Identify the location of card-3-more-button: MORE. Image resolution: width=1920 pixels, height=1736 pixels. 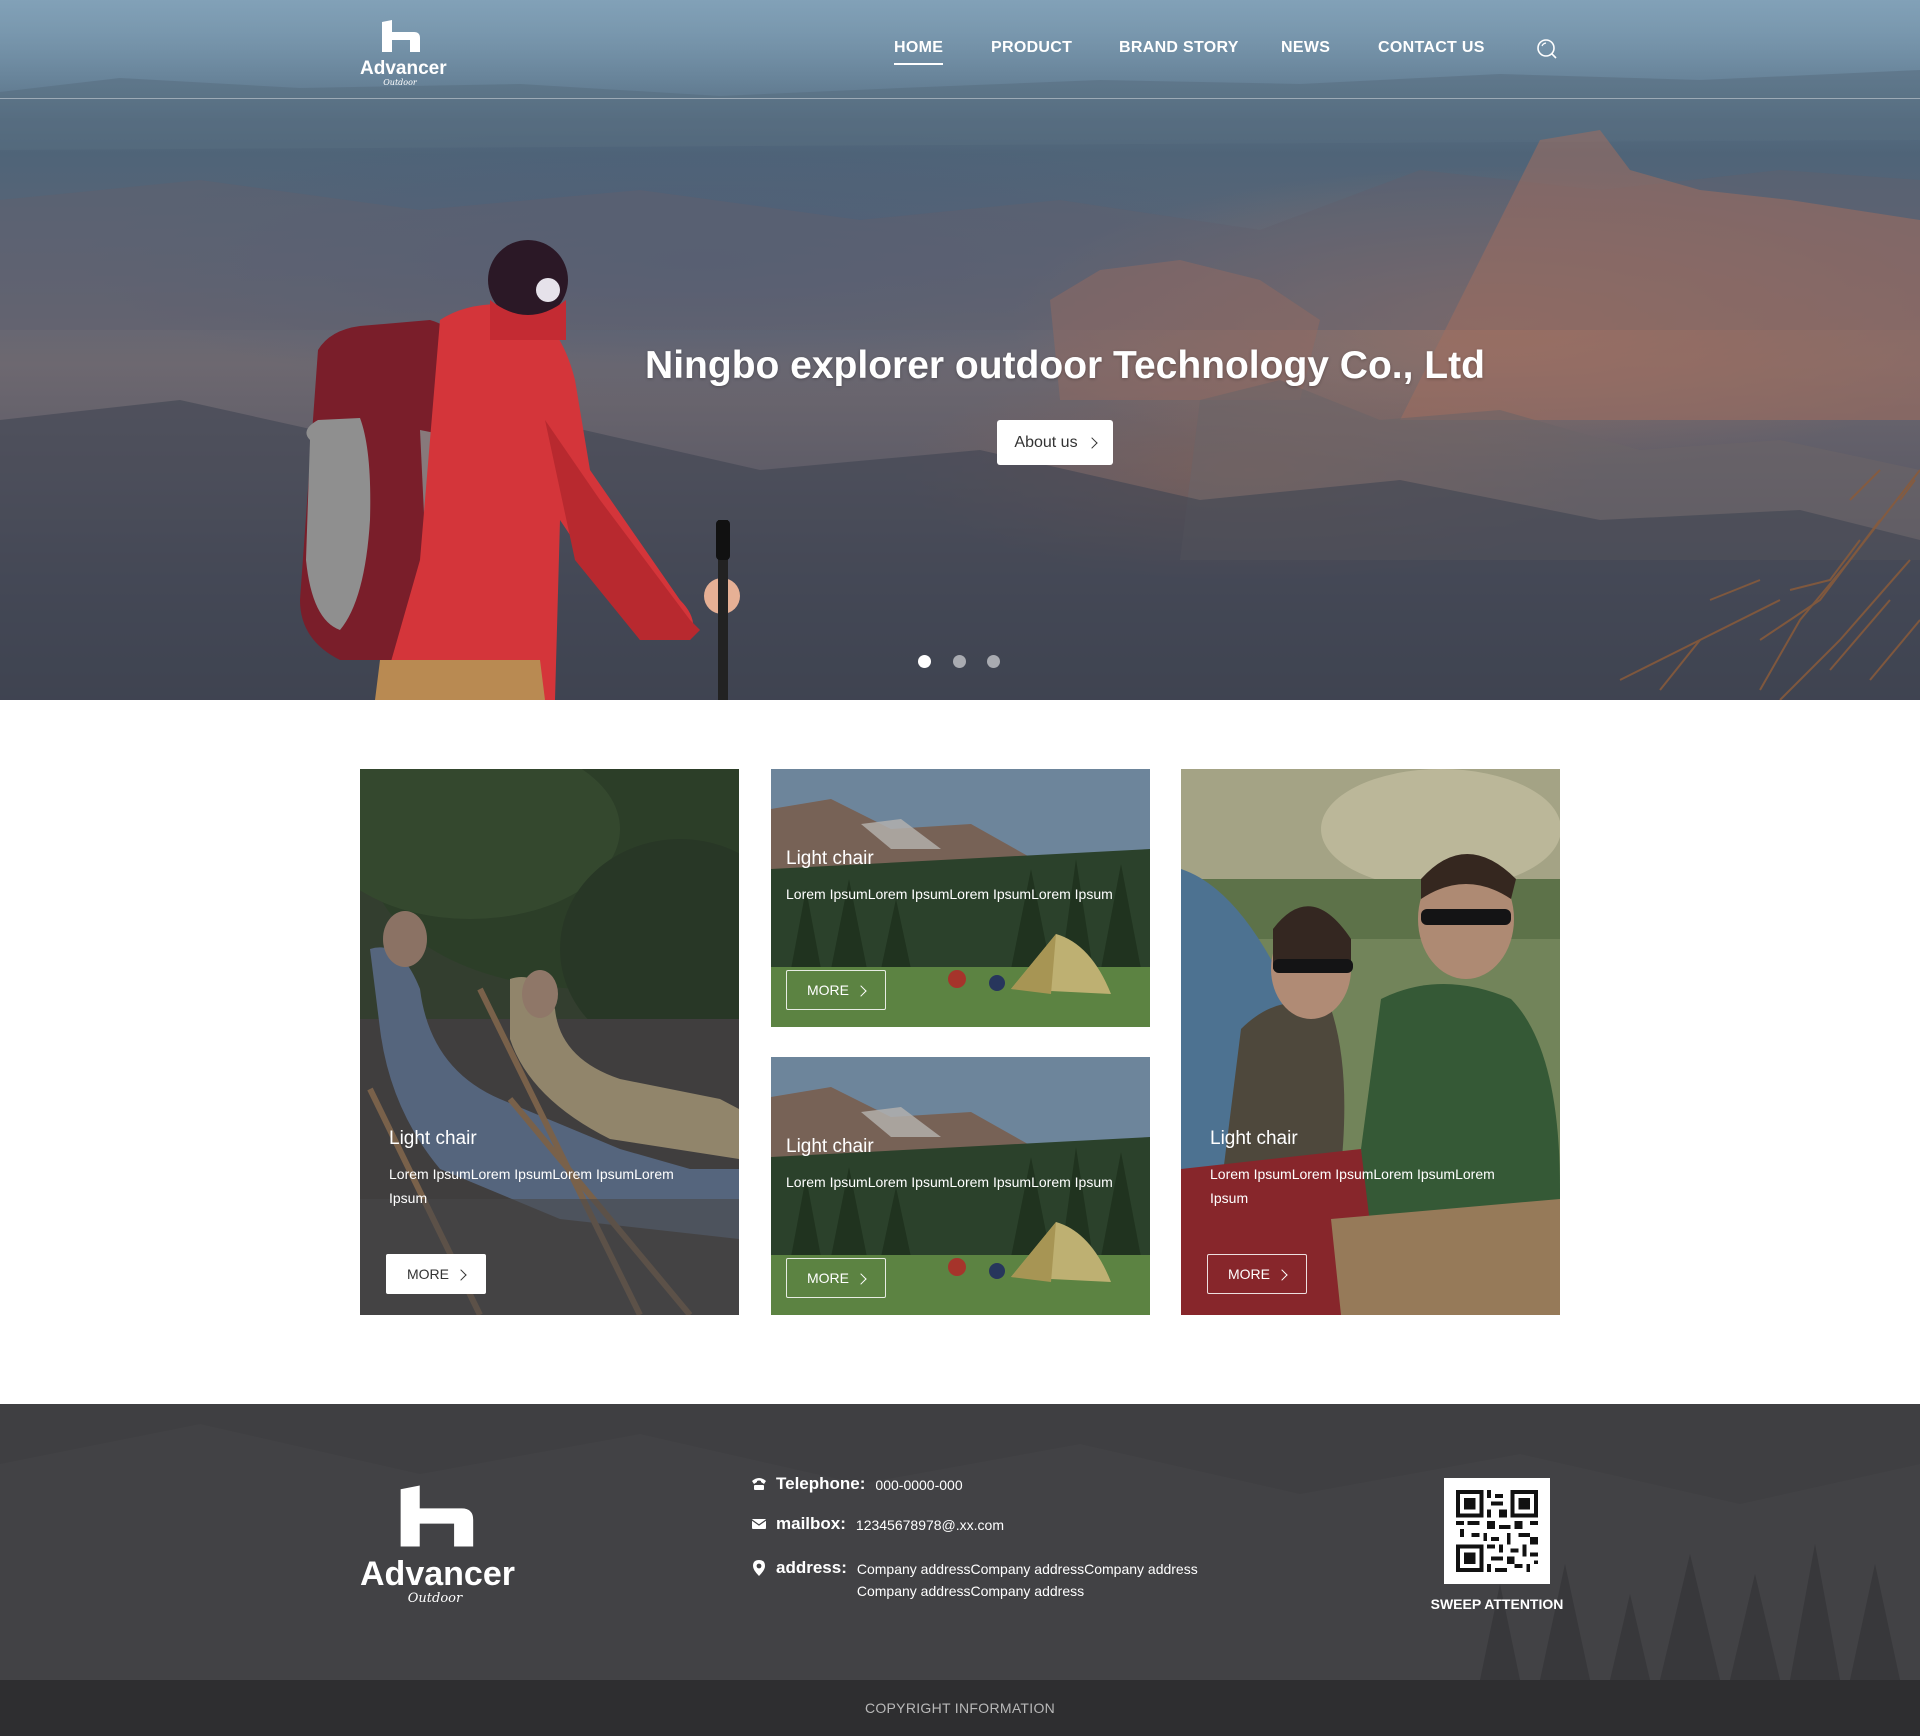
(836, 1278).